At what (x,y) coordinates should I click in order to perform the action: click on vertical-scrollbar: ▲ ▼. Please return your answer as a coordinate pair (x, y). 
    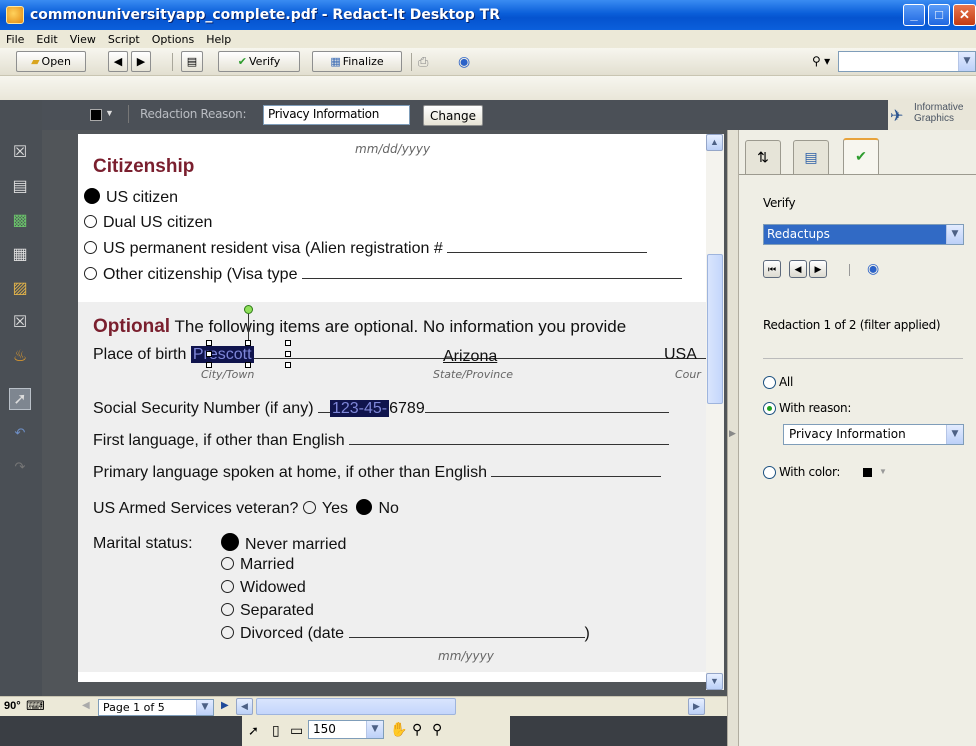
    Looking at the image, I should click on (715, 412).